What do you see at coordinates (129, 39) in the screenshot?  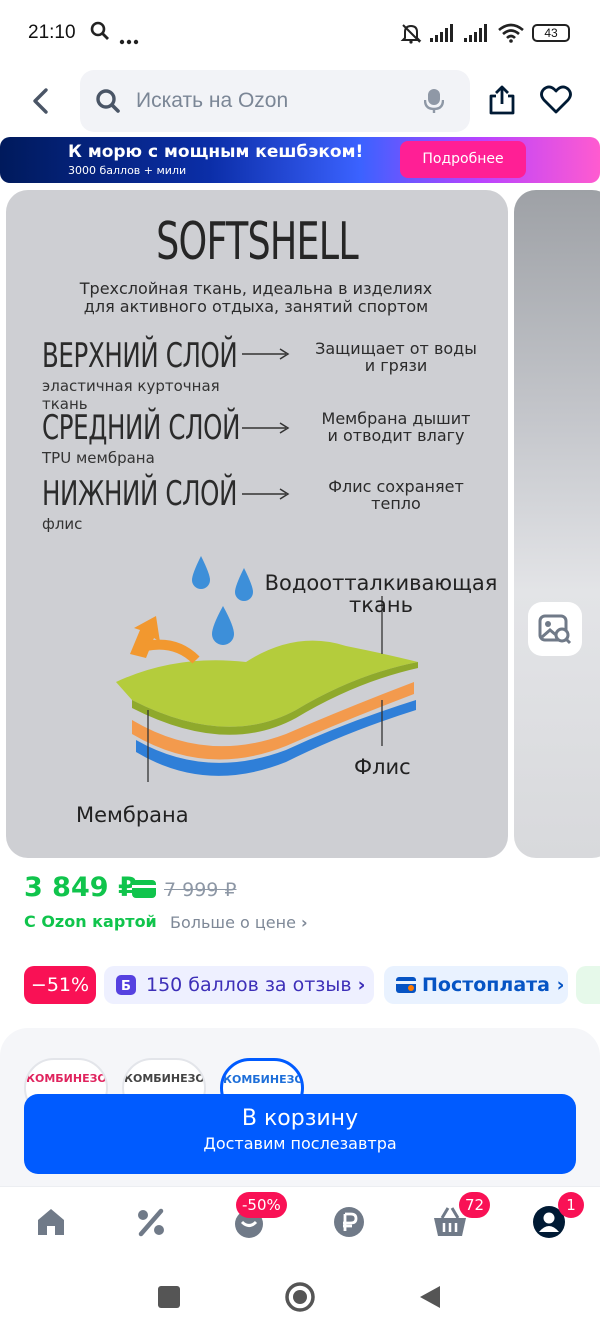 I see `more-dots-icon` at bounding box center [129, 39].